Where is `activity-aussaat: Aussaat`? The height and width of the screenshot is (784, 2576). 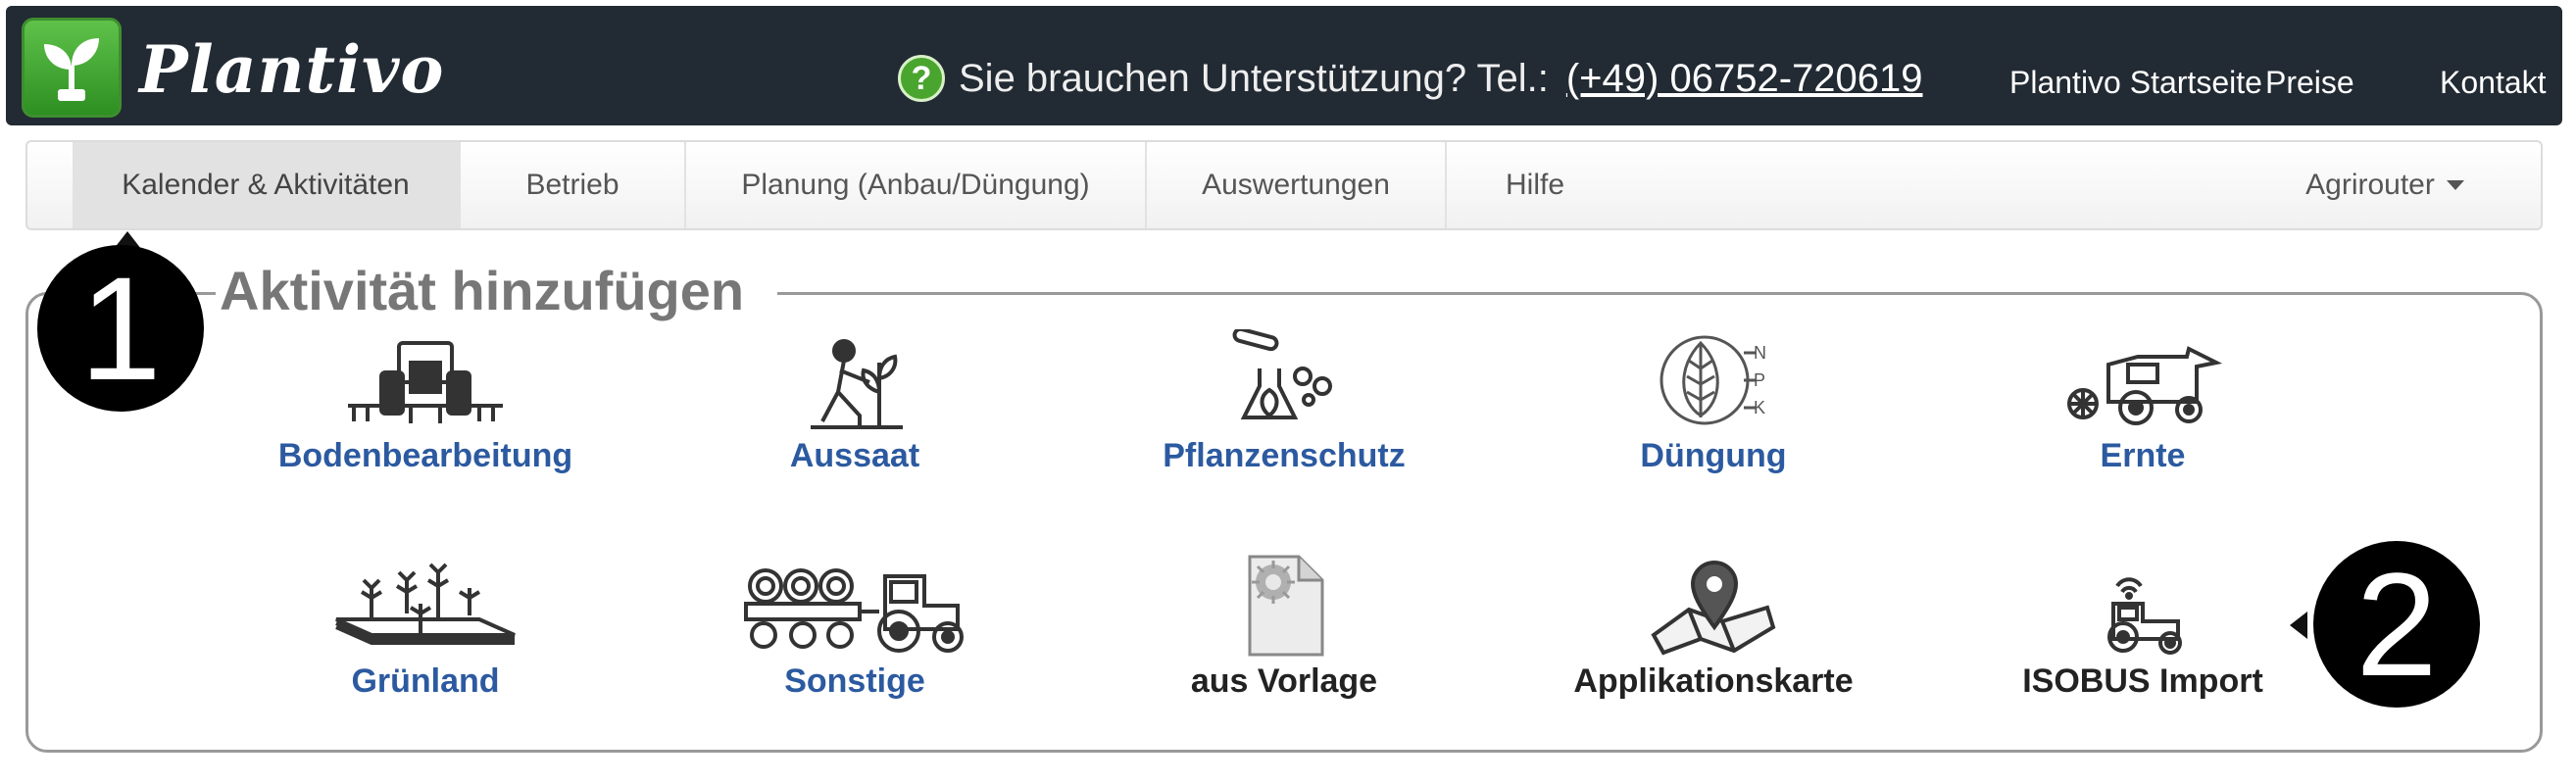 activity-aussaat: Aussaat is located at coordinates (855, 399).